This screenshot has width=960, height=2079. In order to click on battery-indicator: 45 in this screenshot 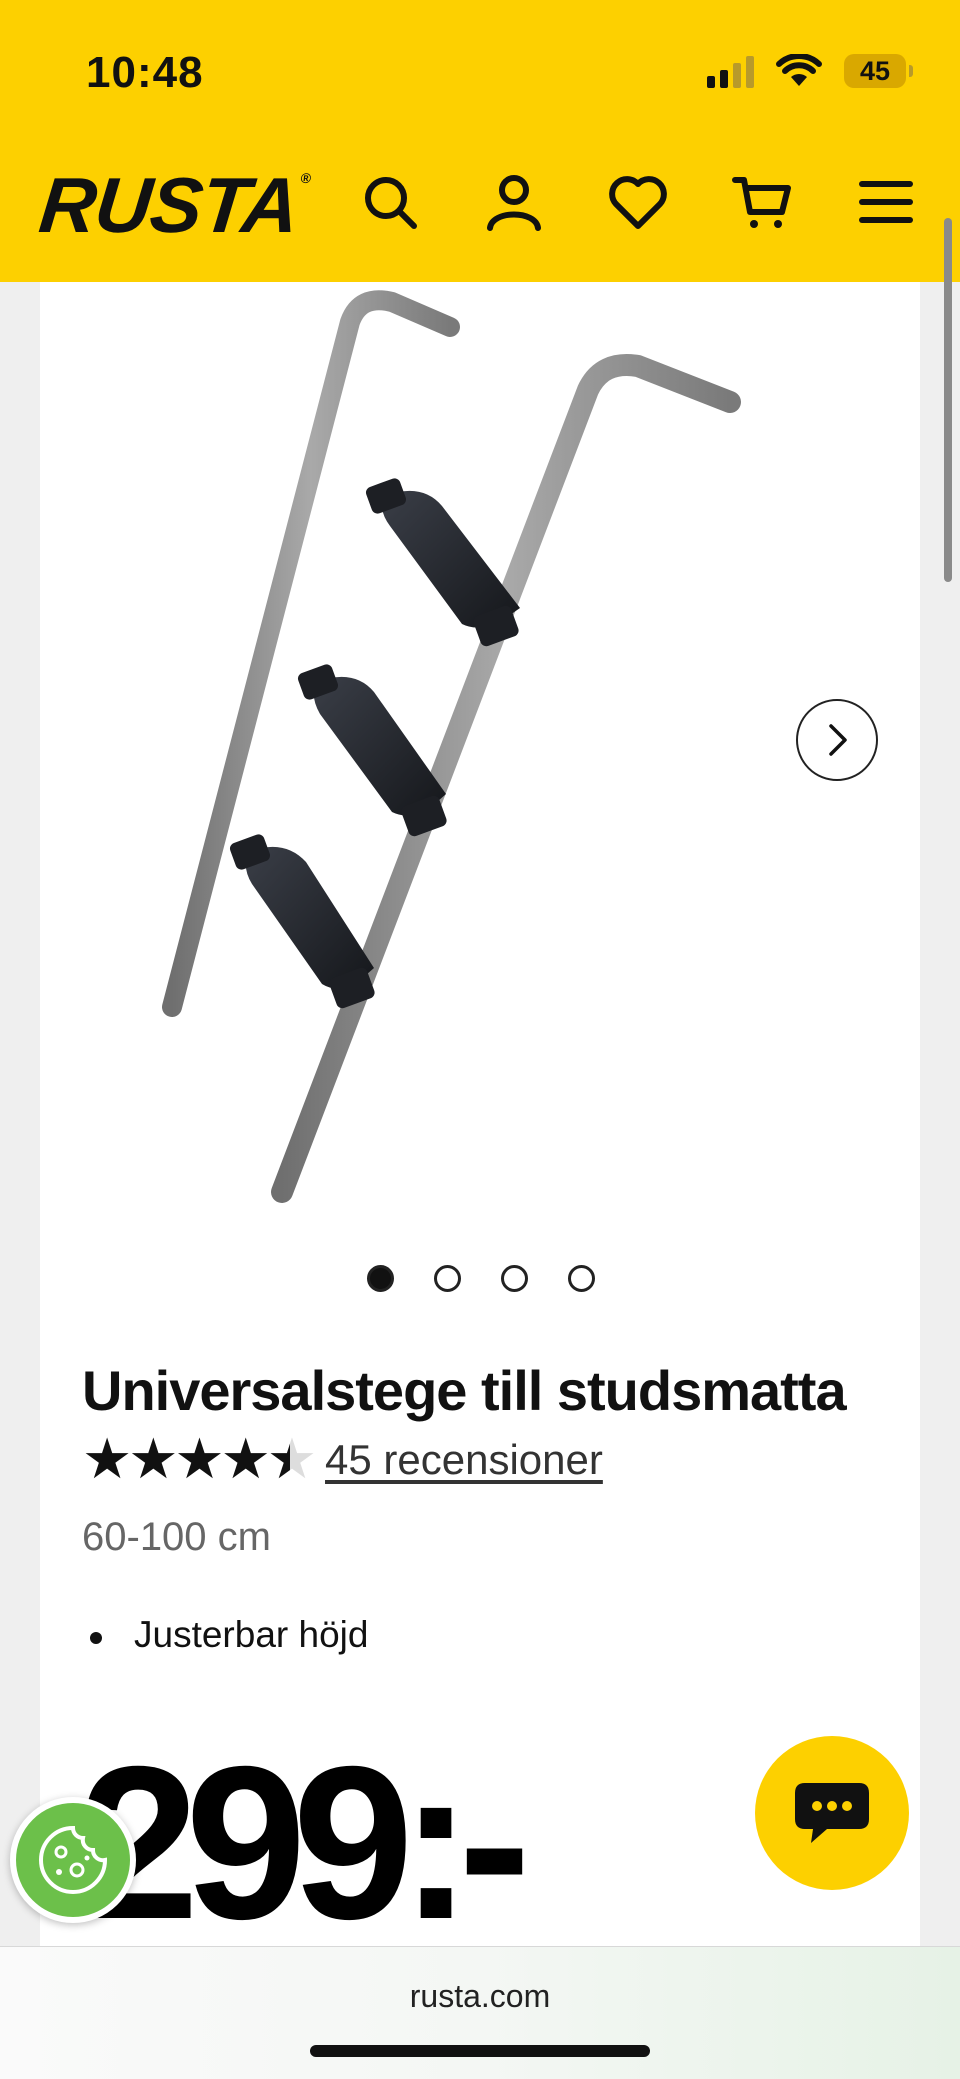, I will do `click(878, 71)`.